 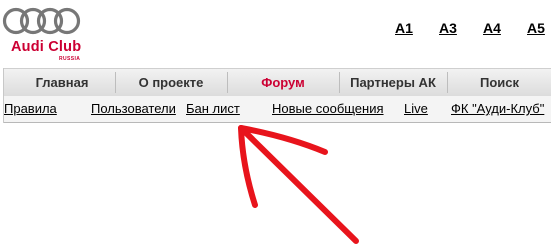 I want to click on model-link-a4: A4, so click(x=492, y=28).